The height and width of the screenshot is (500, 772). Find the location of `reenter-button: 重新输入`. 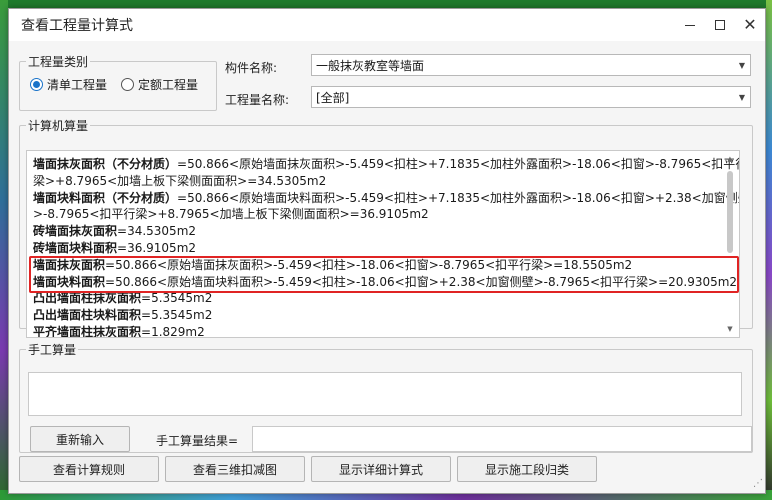

reenter-button: 重新输入 is located at coordinates (80, 439).